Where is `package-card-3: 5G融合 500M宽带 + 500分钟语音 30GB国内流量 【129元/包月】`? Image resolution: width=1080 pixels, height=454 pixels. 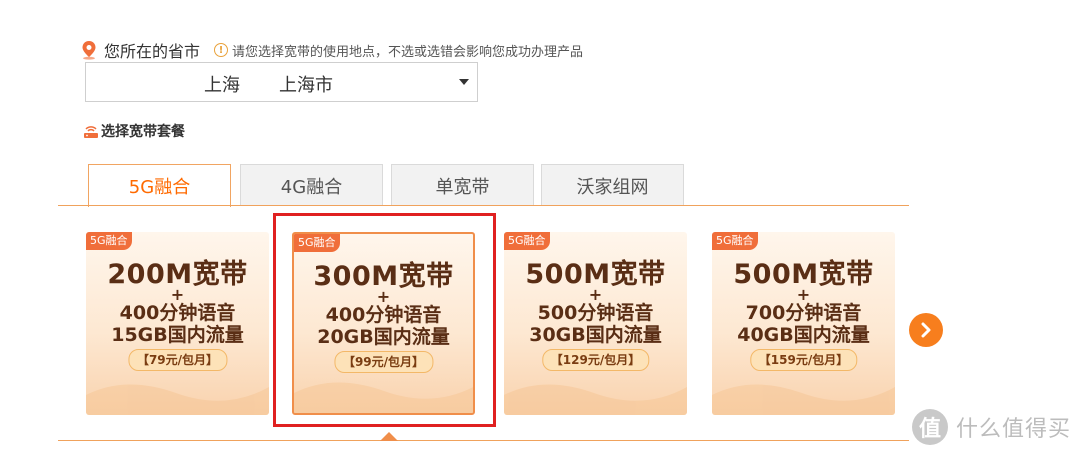 package-card-3: 5G融合 500M宽带 + 500分钟语音 30GB国内流量 【129元/包月】 is located at coordinates (595, 323).